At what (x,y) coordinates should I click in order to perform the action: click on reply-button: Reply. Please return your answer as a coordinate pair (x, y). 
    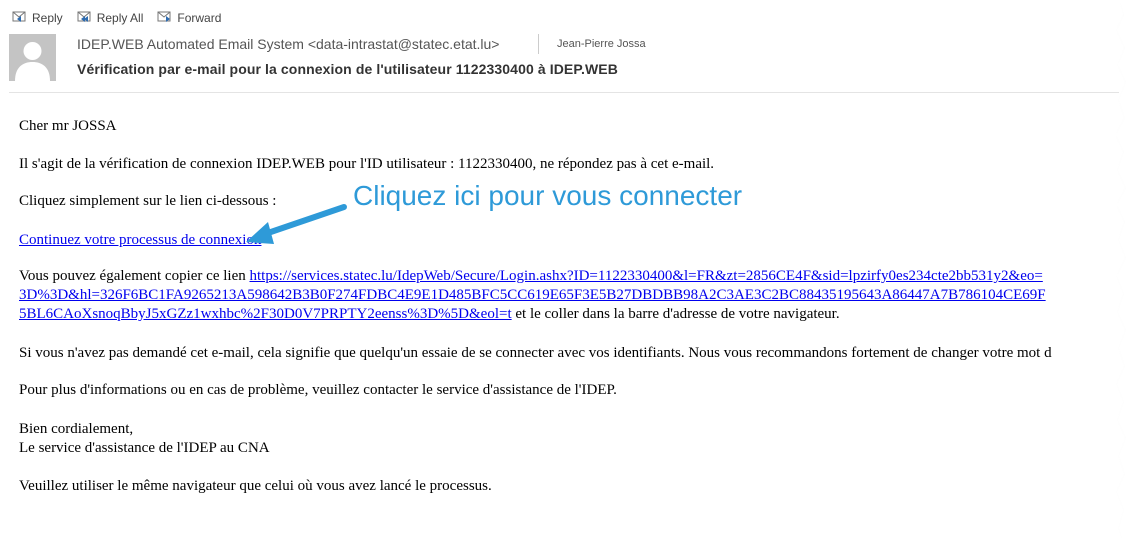
    Looking at the image, I should click on (37, 18).